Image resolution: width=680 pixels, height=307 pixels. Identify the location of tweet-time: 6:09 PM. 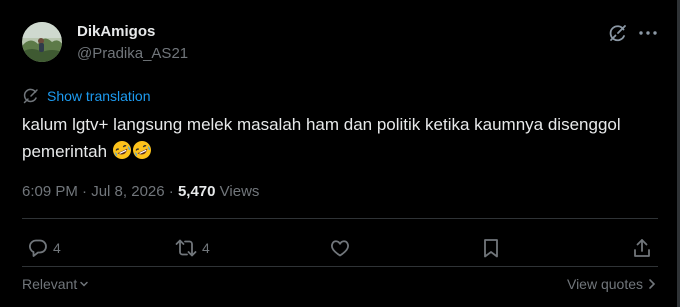
(50, 191).